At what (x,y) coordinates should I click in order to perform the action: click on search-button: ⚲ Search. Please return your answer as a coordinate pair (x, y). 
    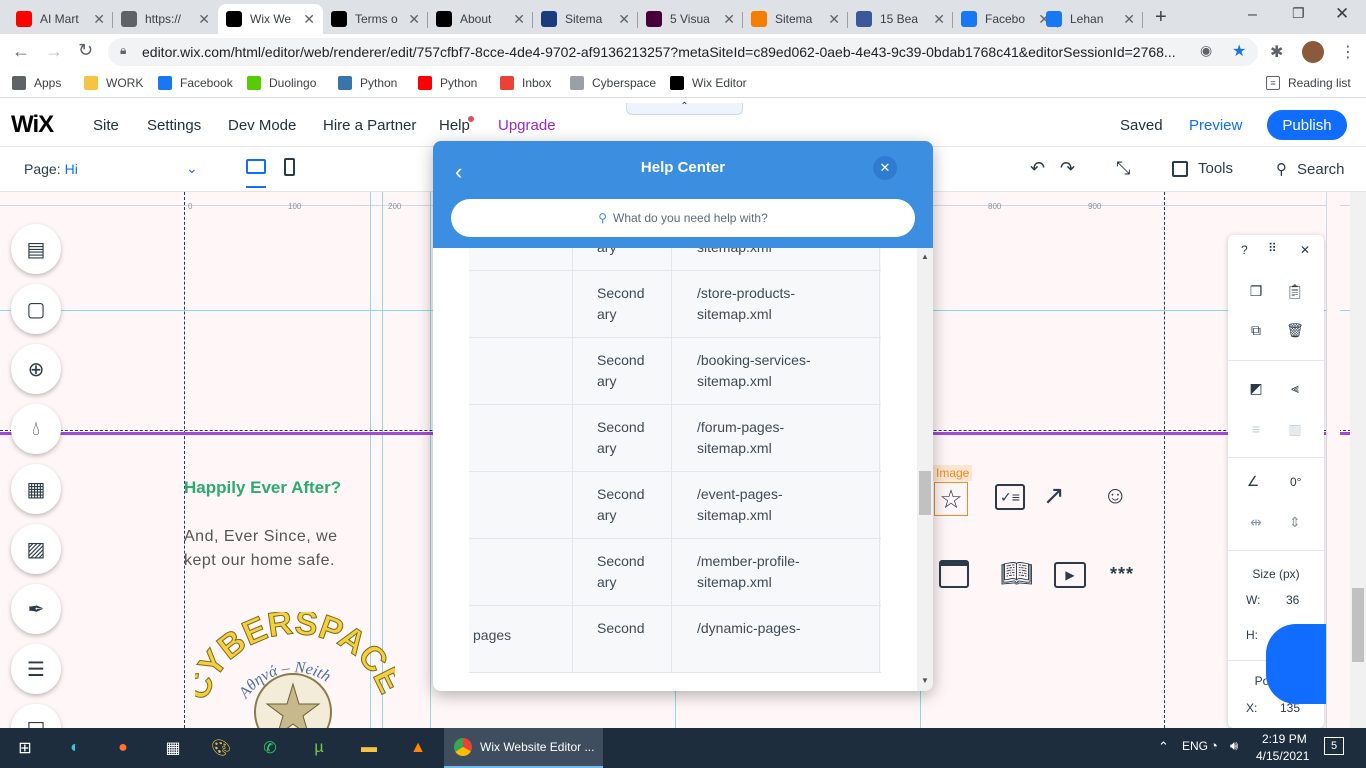
    Looking at the image, I should click on (1310, 169).